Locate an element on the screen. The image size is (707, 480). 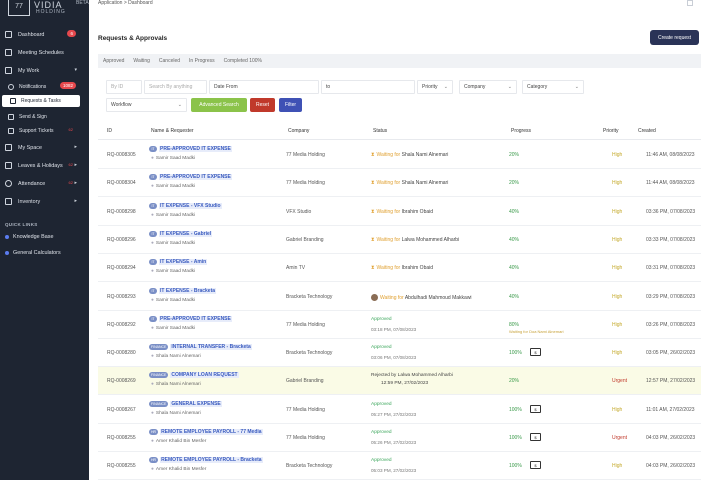
sidebar-item-dashboard: Dashboard 6 is located at coordinates (44, 34).